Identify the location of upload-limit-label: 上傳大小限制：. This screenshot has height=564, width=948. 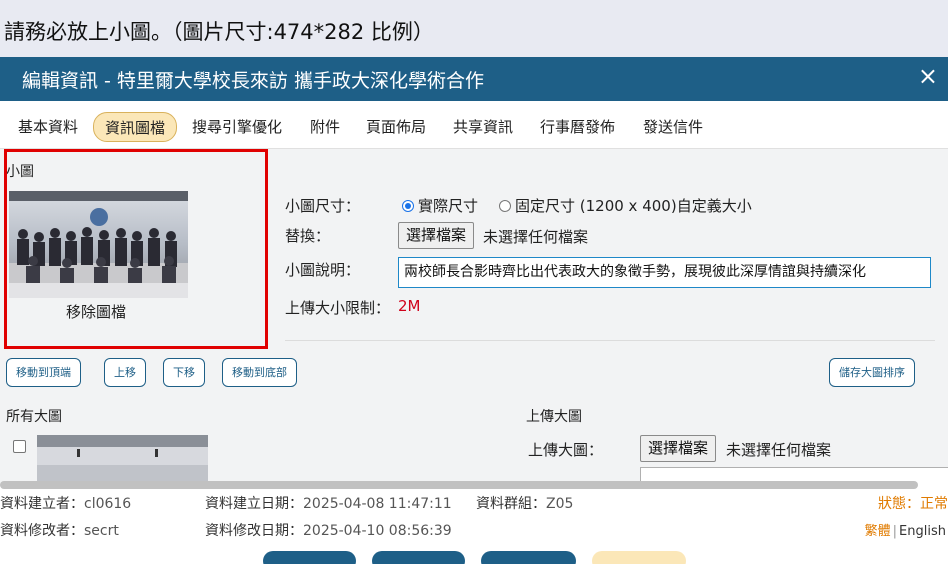
(338, 308).